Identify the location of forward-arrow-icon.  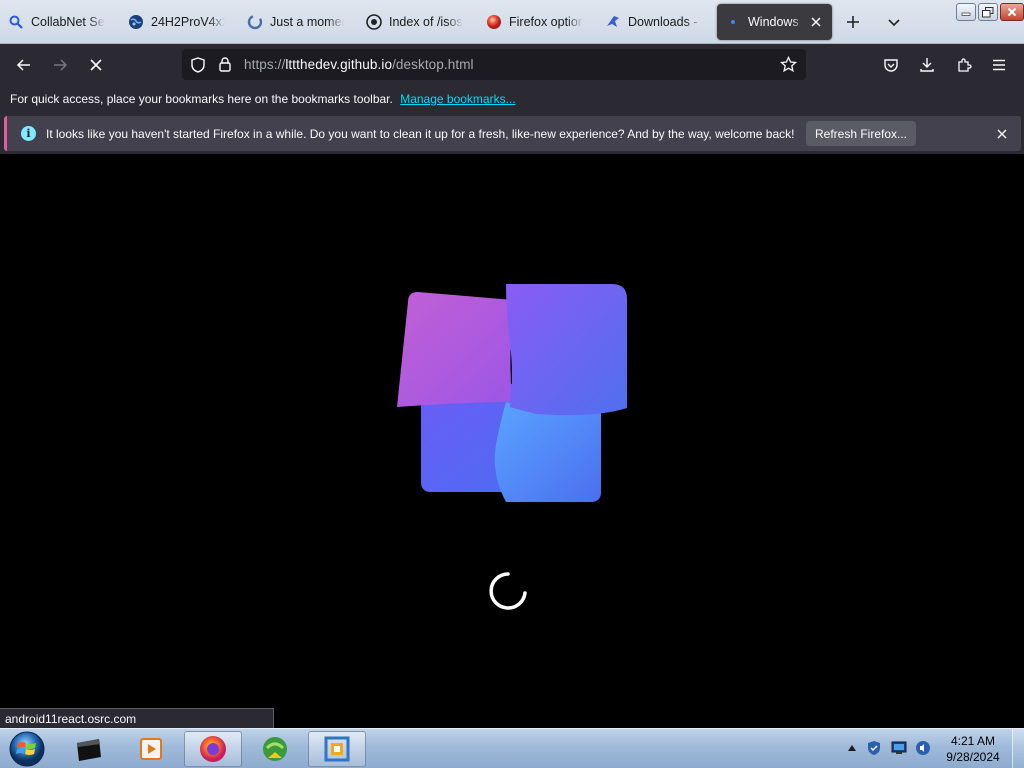
(60, 65).